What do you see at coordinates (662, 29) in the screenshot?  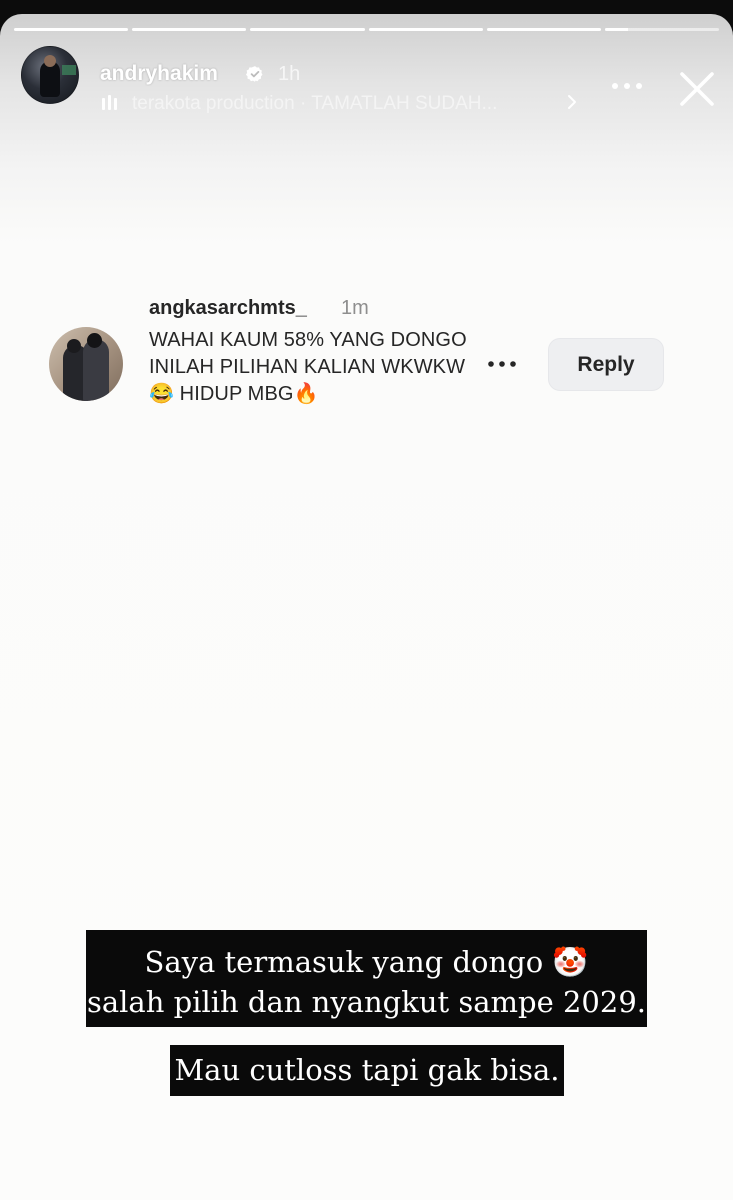 I see `progress-segment-current` at bounding box center [662, 29].